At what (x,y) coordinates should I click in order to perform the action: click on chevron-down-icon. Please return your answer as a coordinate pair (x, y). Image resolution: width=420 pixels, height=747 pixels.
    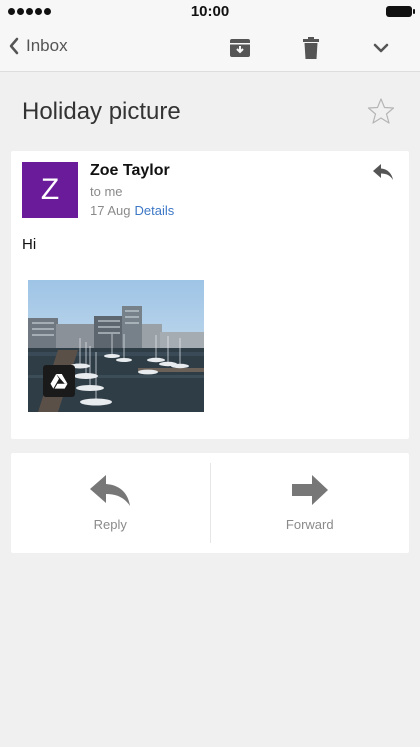
    Looking at the image, I should click on (381, 48).